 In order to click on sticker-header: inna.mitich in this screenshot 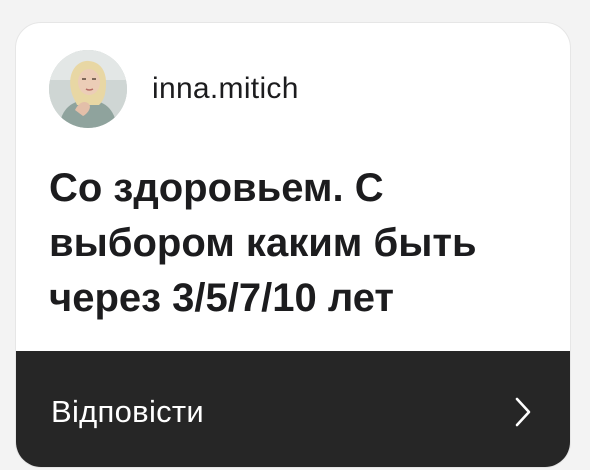, I will do `click(174, 89)`.